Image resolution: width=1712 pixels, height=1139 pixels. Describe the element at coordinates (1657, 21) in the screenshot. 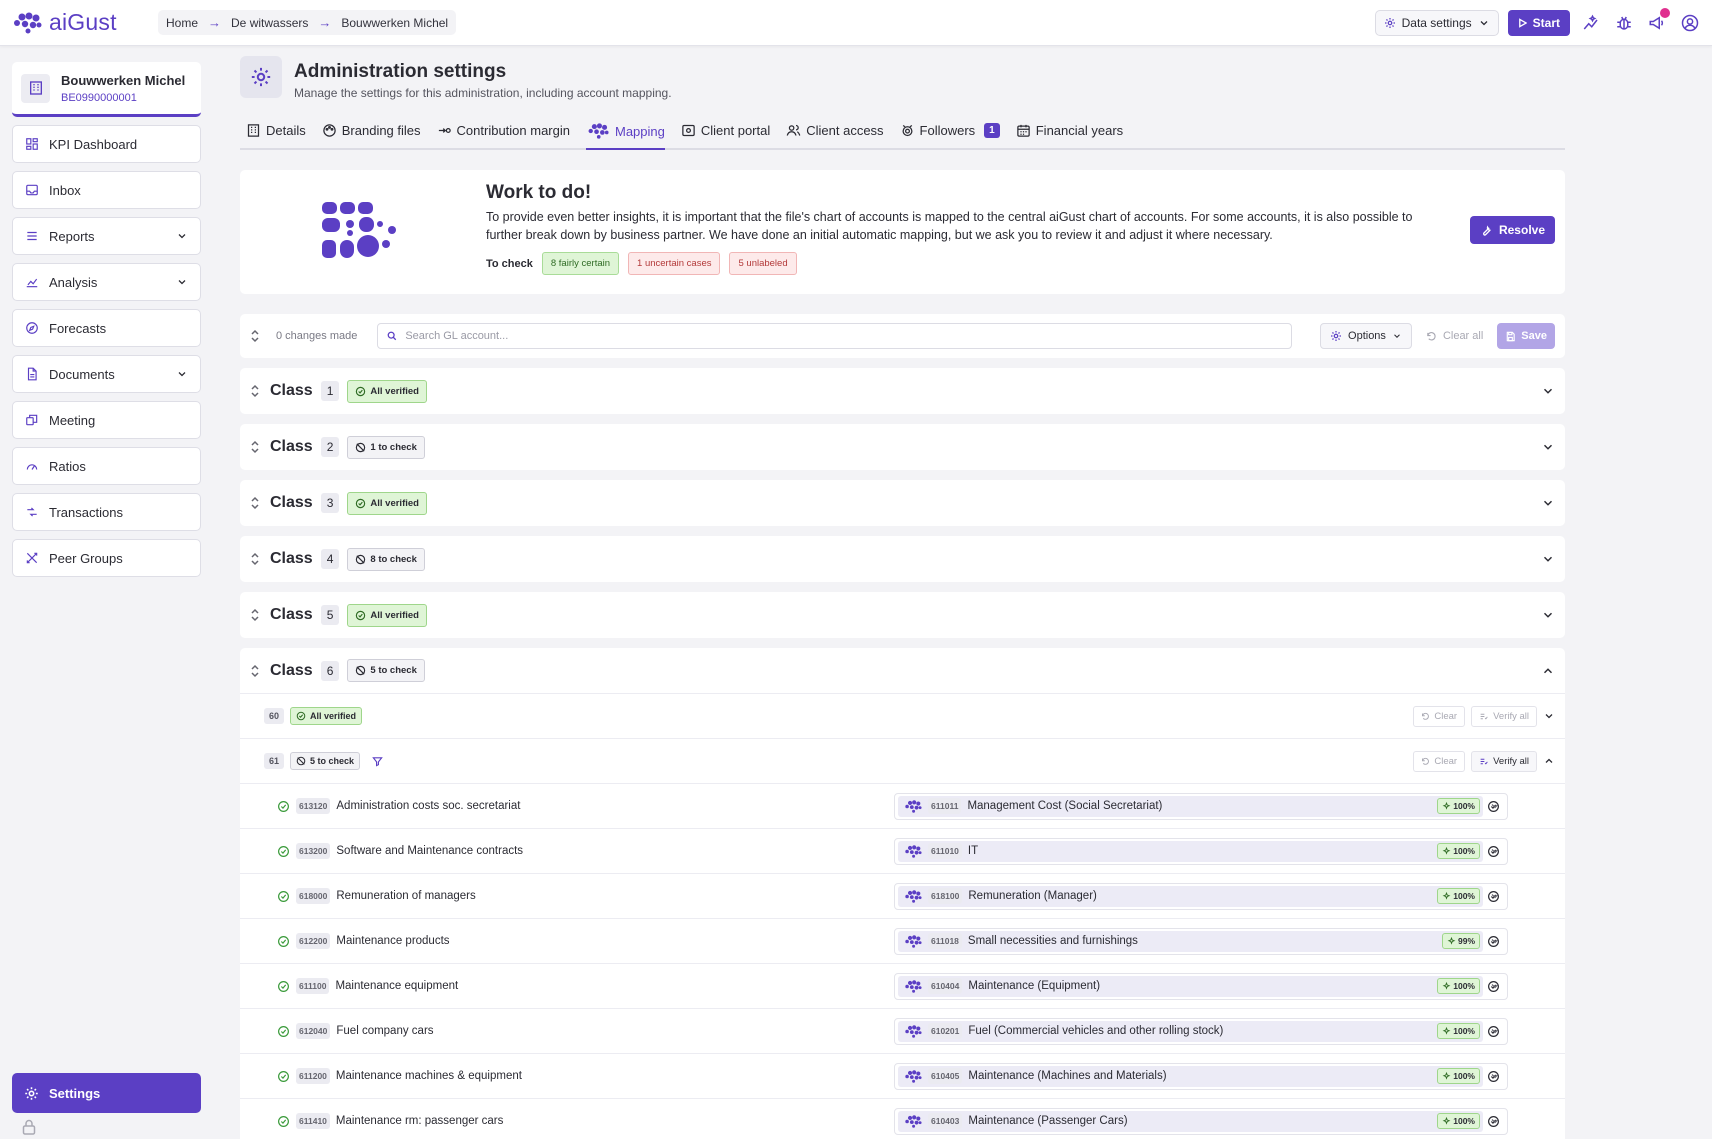

I see `announcements-button` at that location.